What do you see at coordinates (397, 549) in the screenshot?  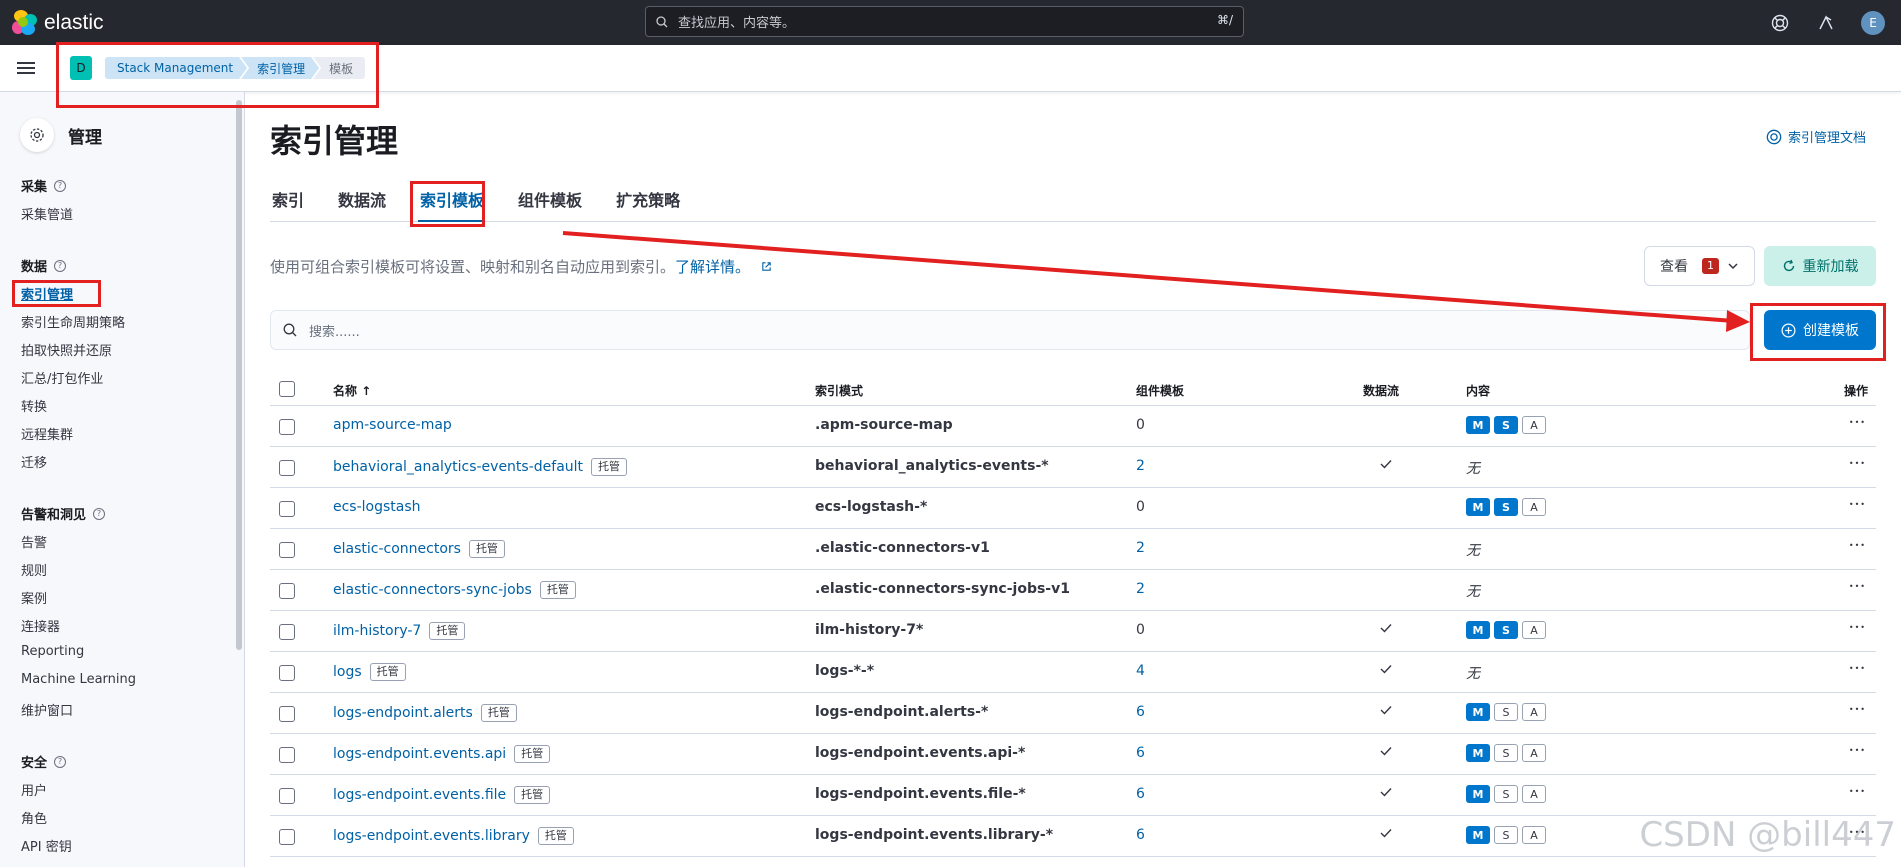 I see `template-name-link: elastic-connectors` at bounding box center [397, 549].